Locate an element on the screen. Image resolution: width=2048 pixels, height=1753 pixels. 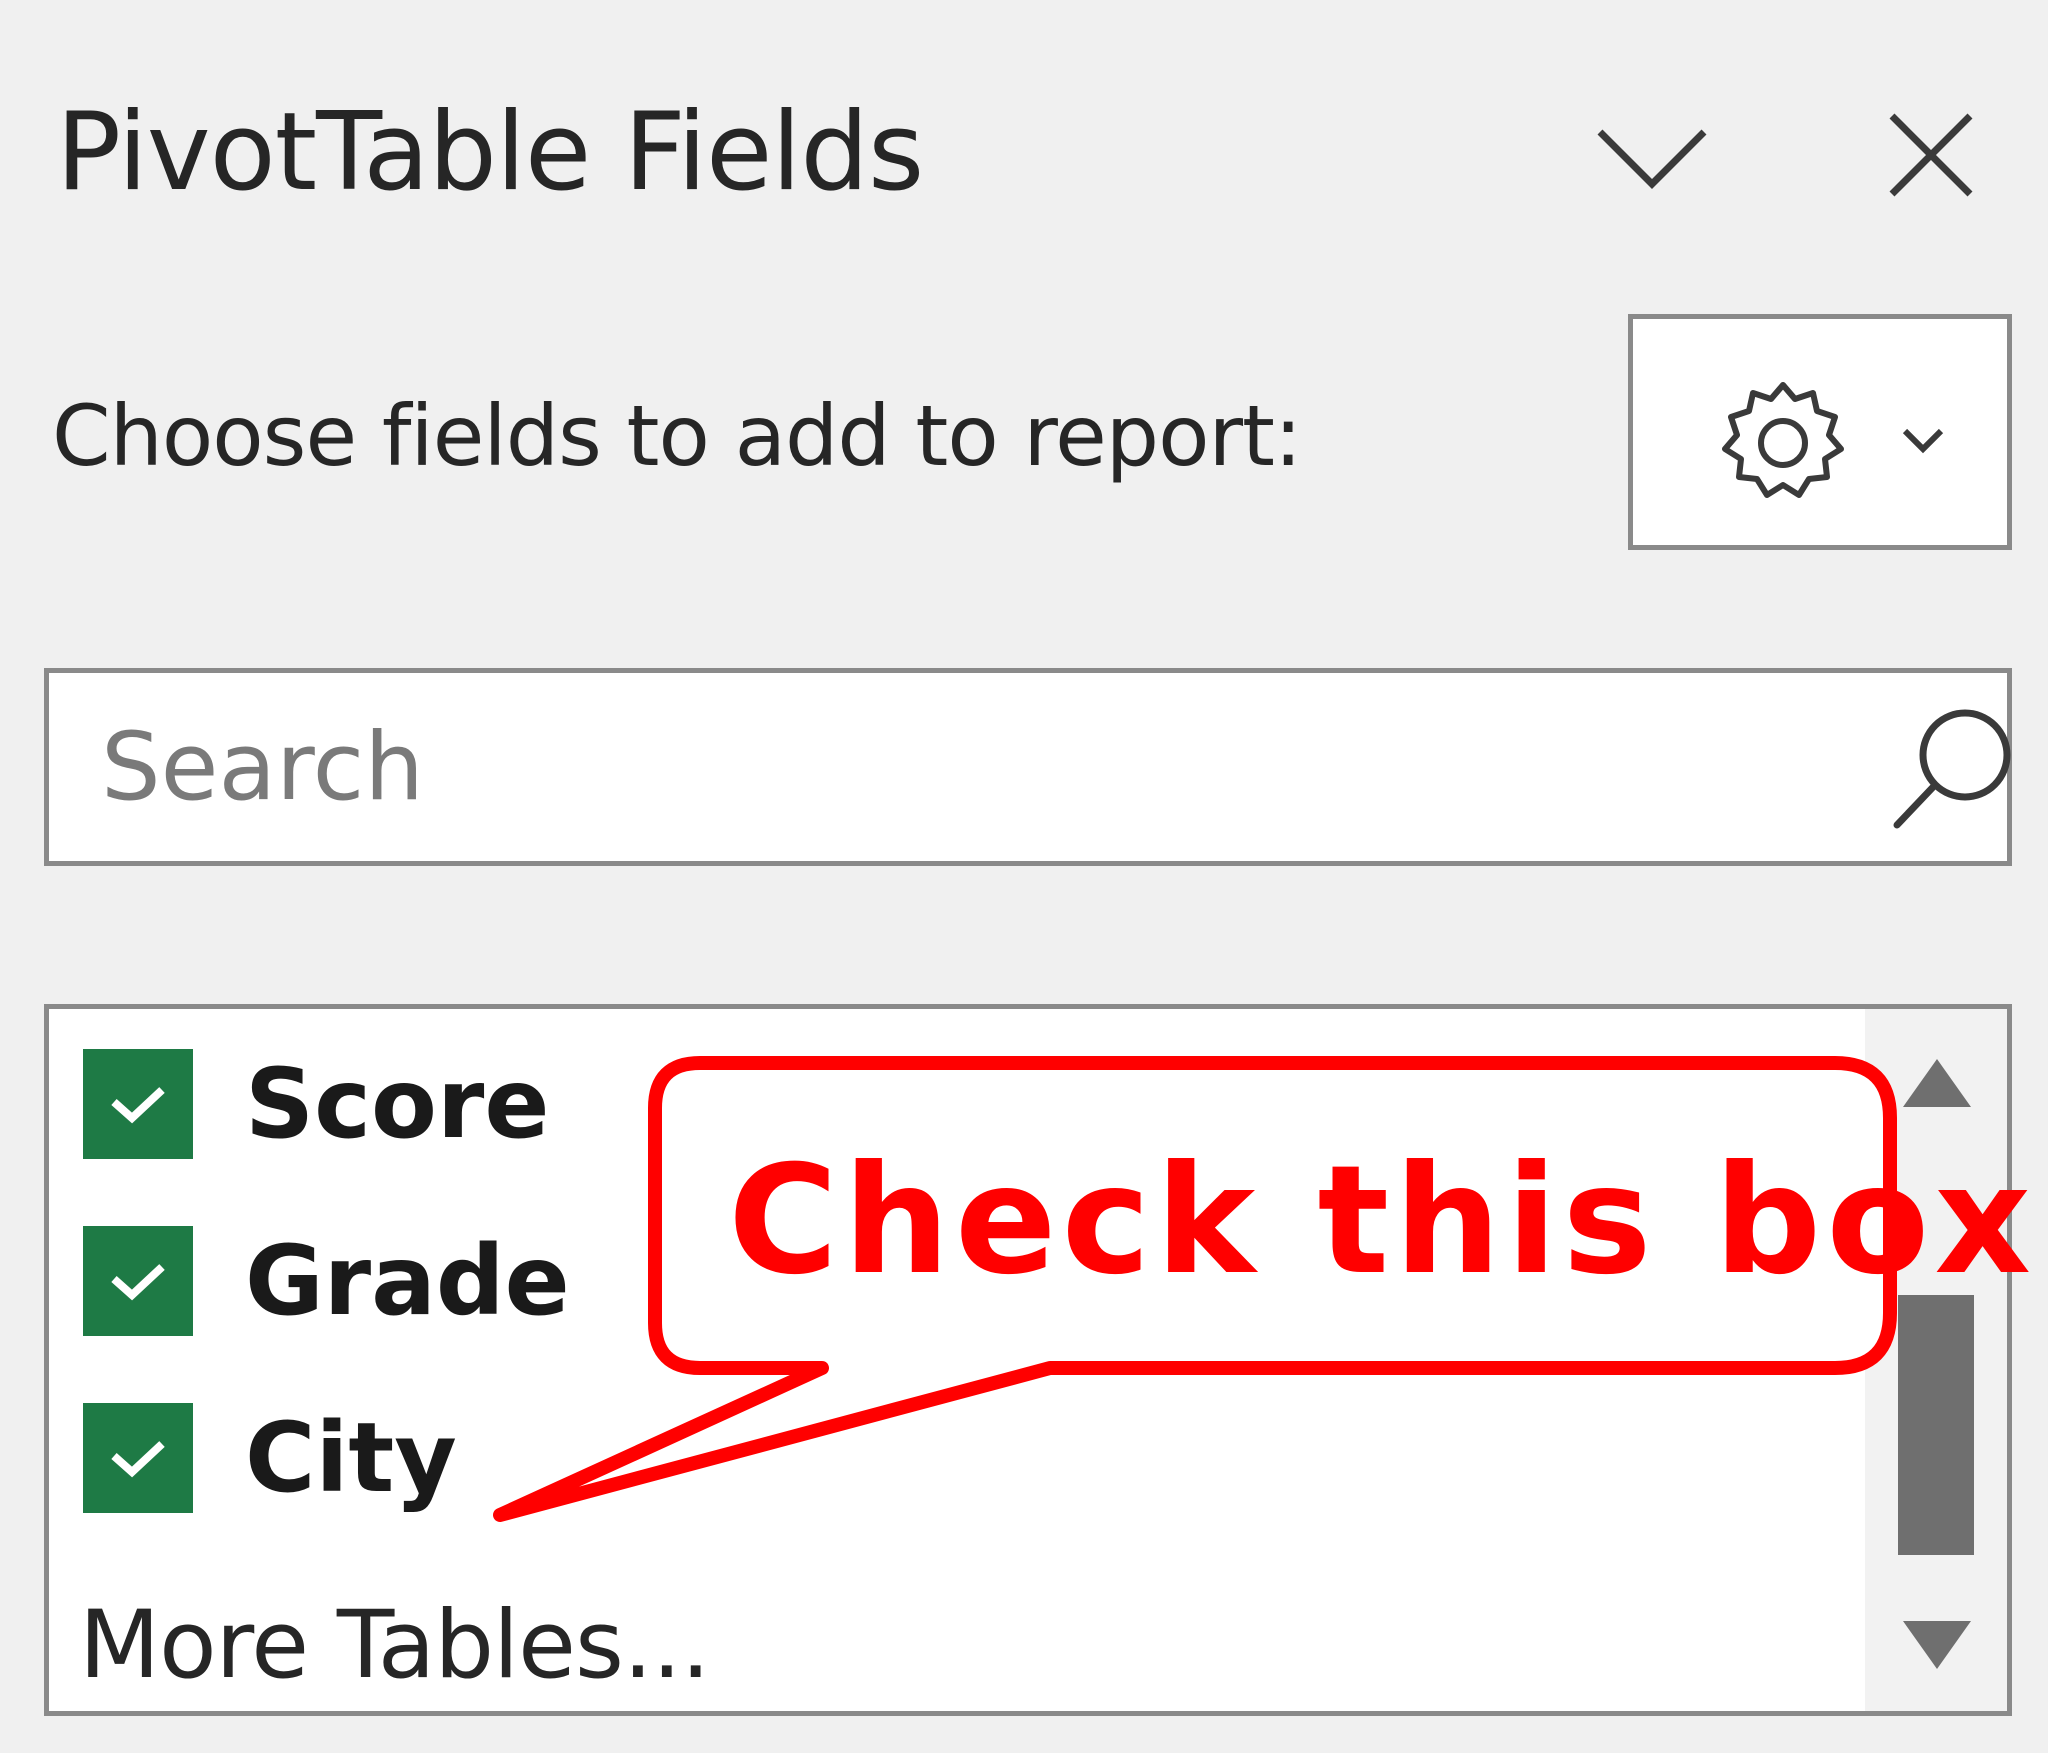
list-item: Grade is located at coordinates (326, 1281).